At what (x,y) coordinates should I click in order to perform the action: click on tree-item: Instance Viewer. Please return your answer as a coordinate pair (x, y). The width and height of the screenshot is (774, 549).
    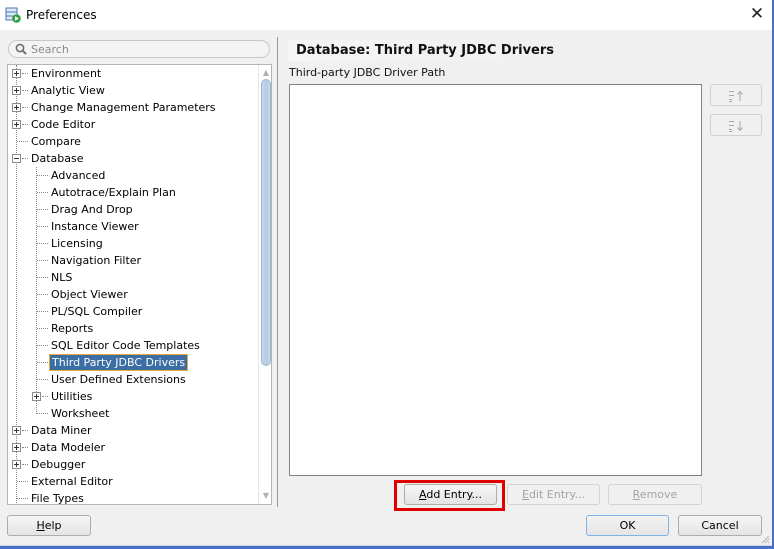
    Looking at the image, I should click on (133, 226).